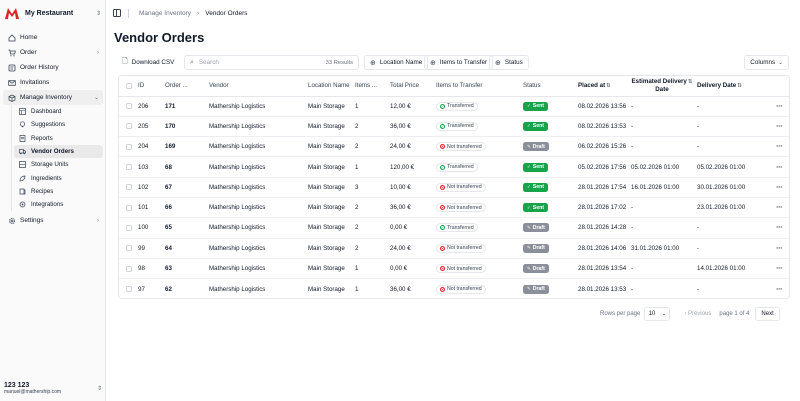 This screenshot has height=401, width=800. I want to click on header-total: Total Price, so click(411, 86).